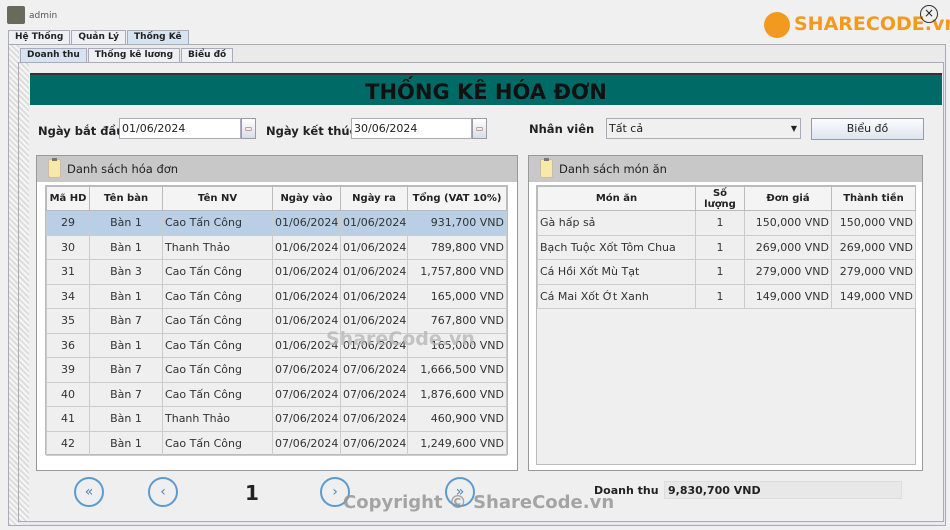  I want to click on column-header: Ngày vào, so click(306, 198).